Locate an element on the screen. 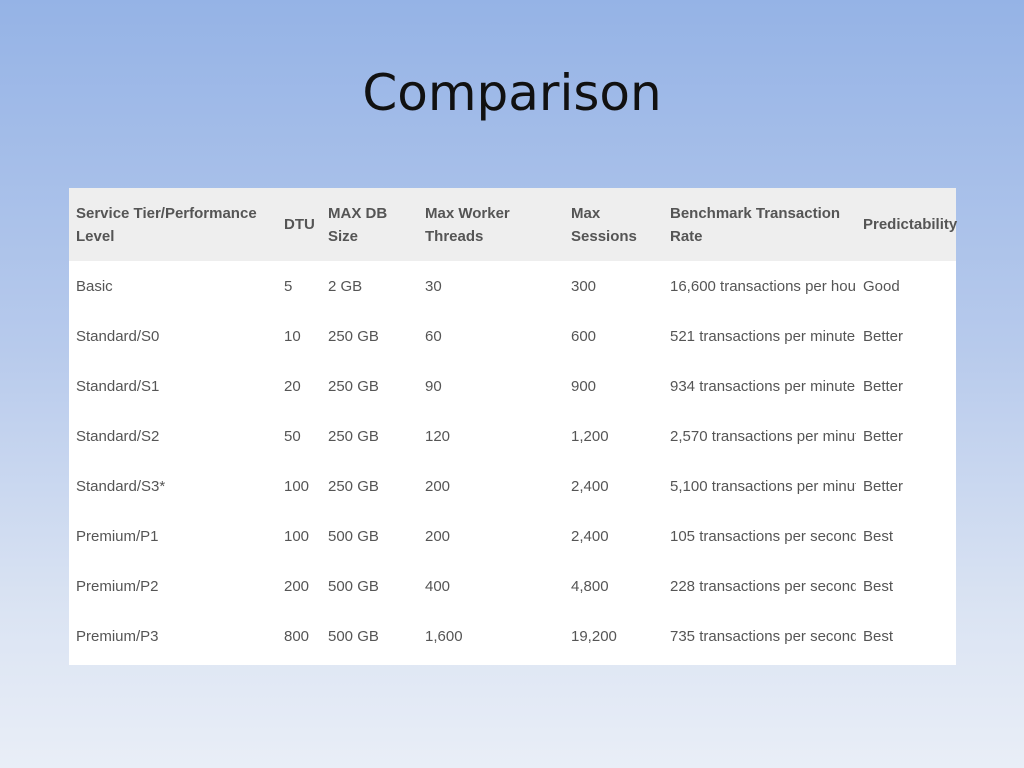 The height and width of the screenshot is (768, 1024). header-max-worker-threads: Max Worker Threads is located at coordinates (467, 224).